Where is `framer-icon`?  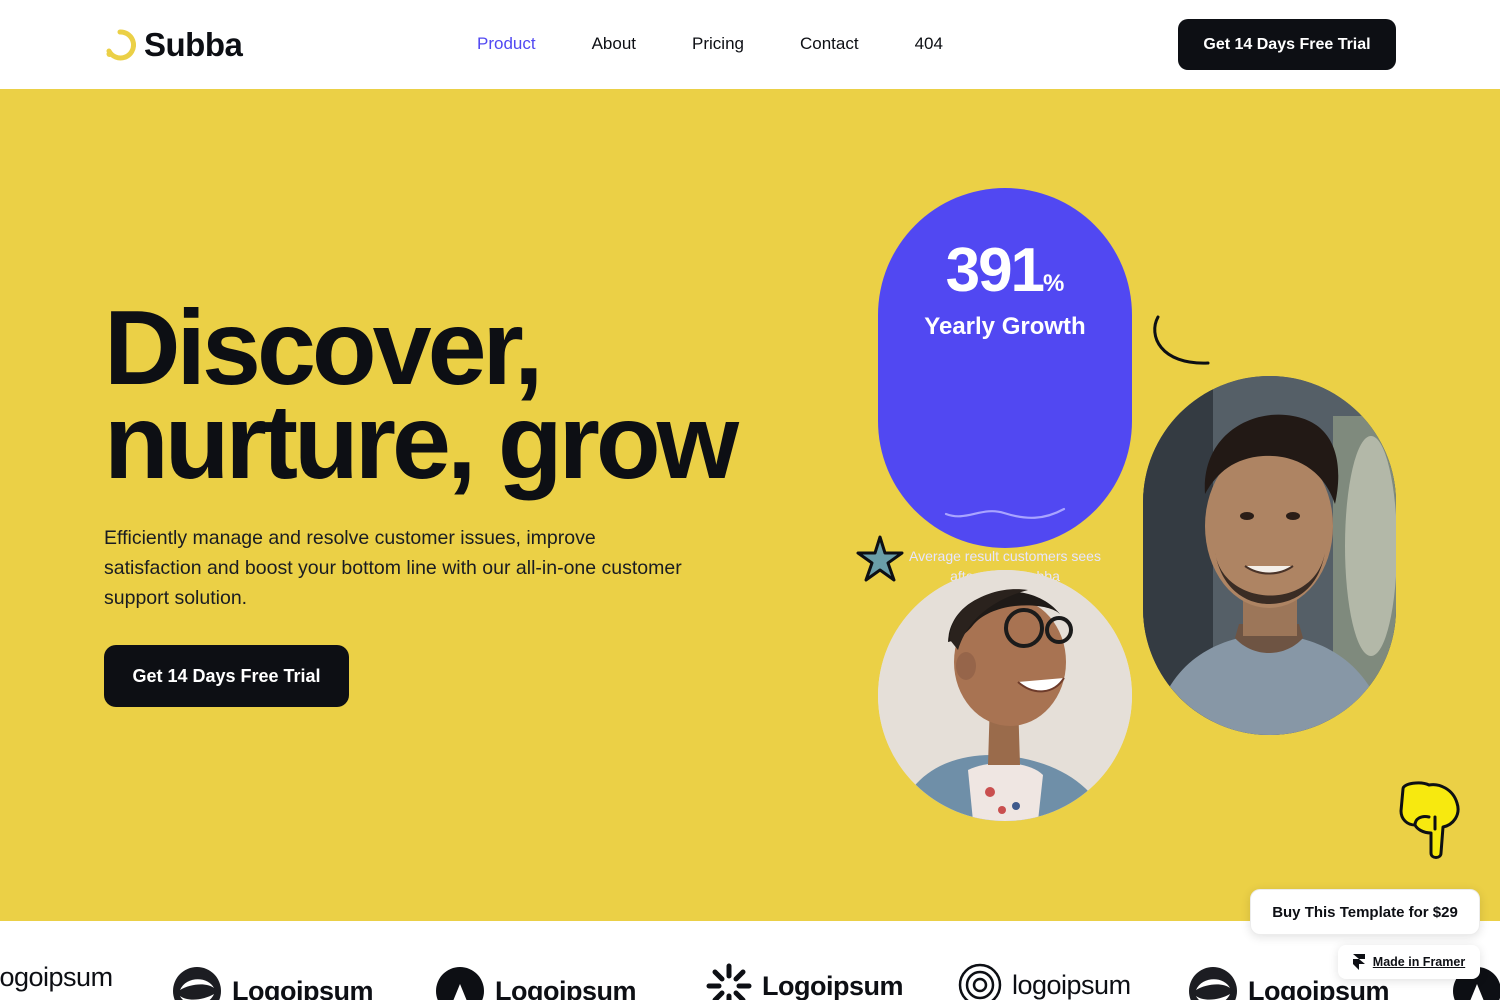 framer-icon is located at coordinates (1358, 962).